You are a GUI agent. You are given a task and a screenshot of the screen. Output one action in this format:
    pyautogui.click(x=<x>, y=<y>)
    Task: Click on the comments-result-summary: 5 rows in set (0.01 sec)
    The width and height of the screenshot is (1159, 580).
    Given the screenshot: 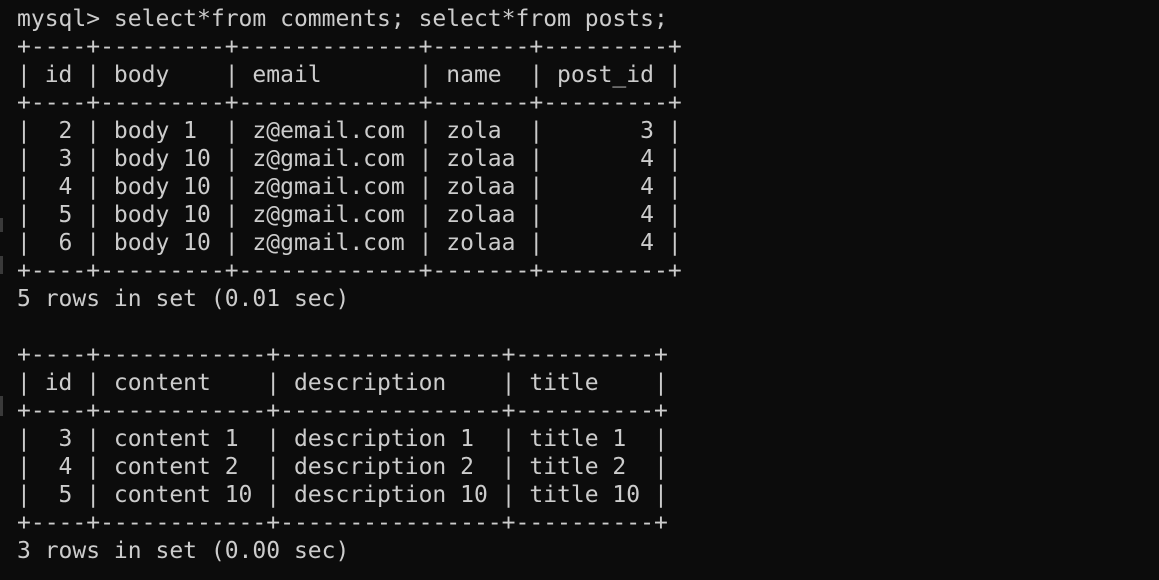 What is the action you would take?
    pyautogui.click(x=183, y=299)
    